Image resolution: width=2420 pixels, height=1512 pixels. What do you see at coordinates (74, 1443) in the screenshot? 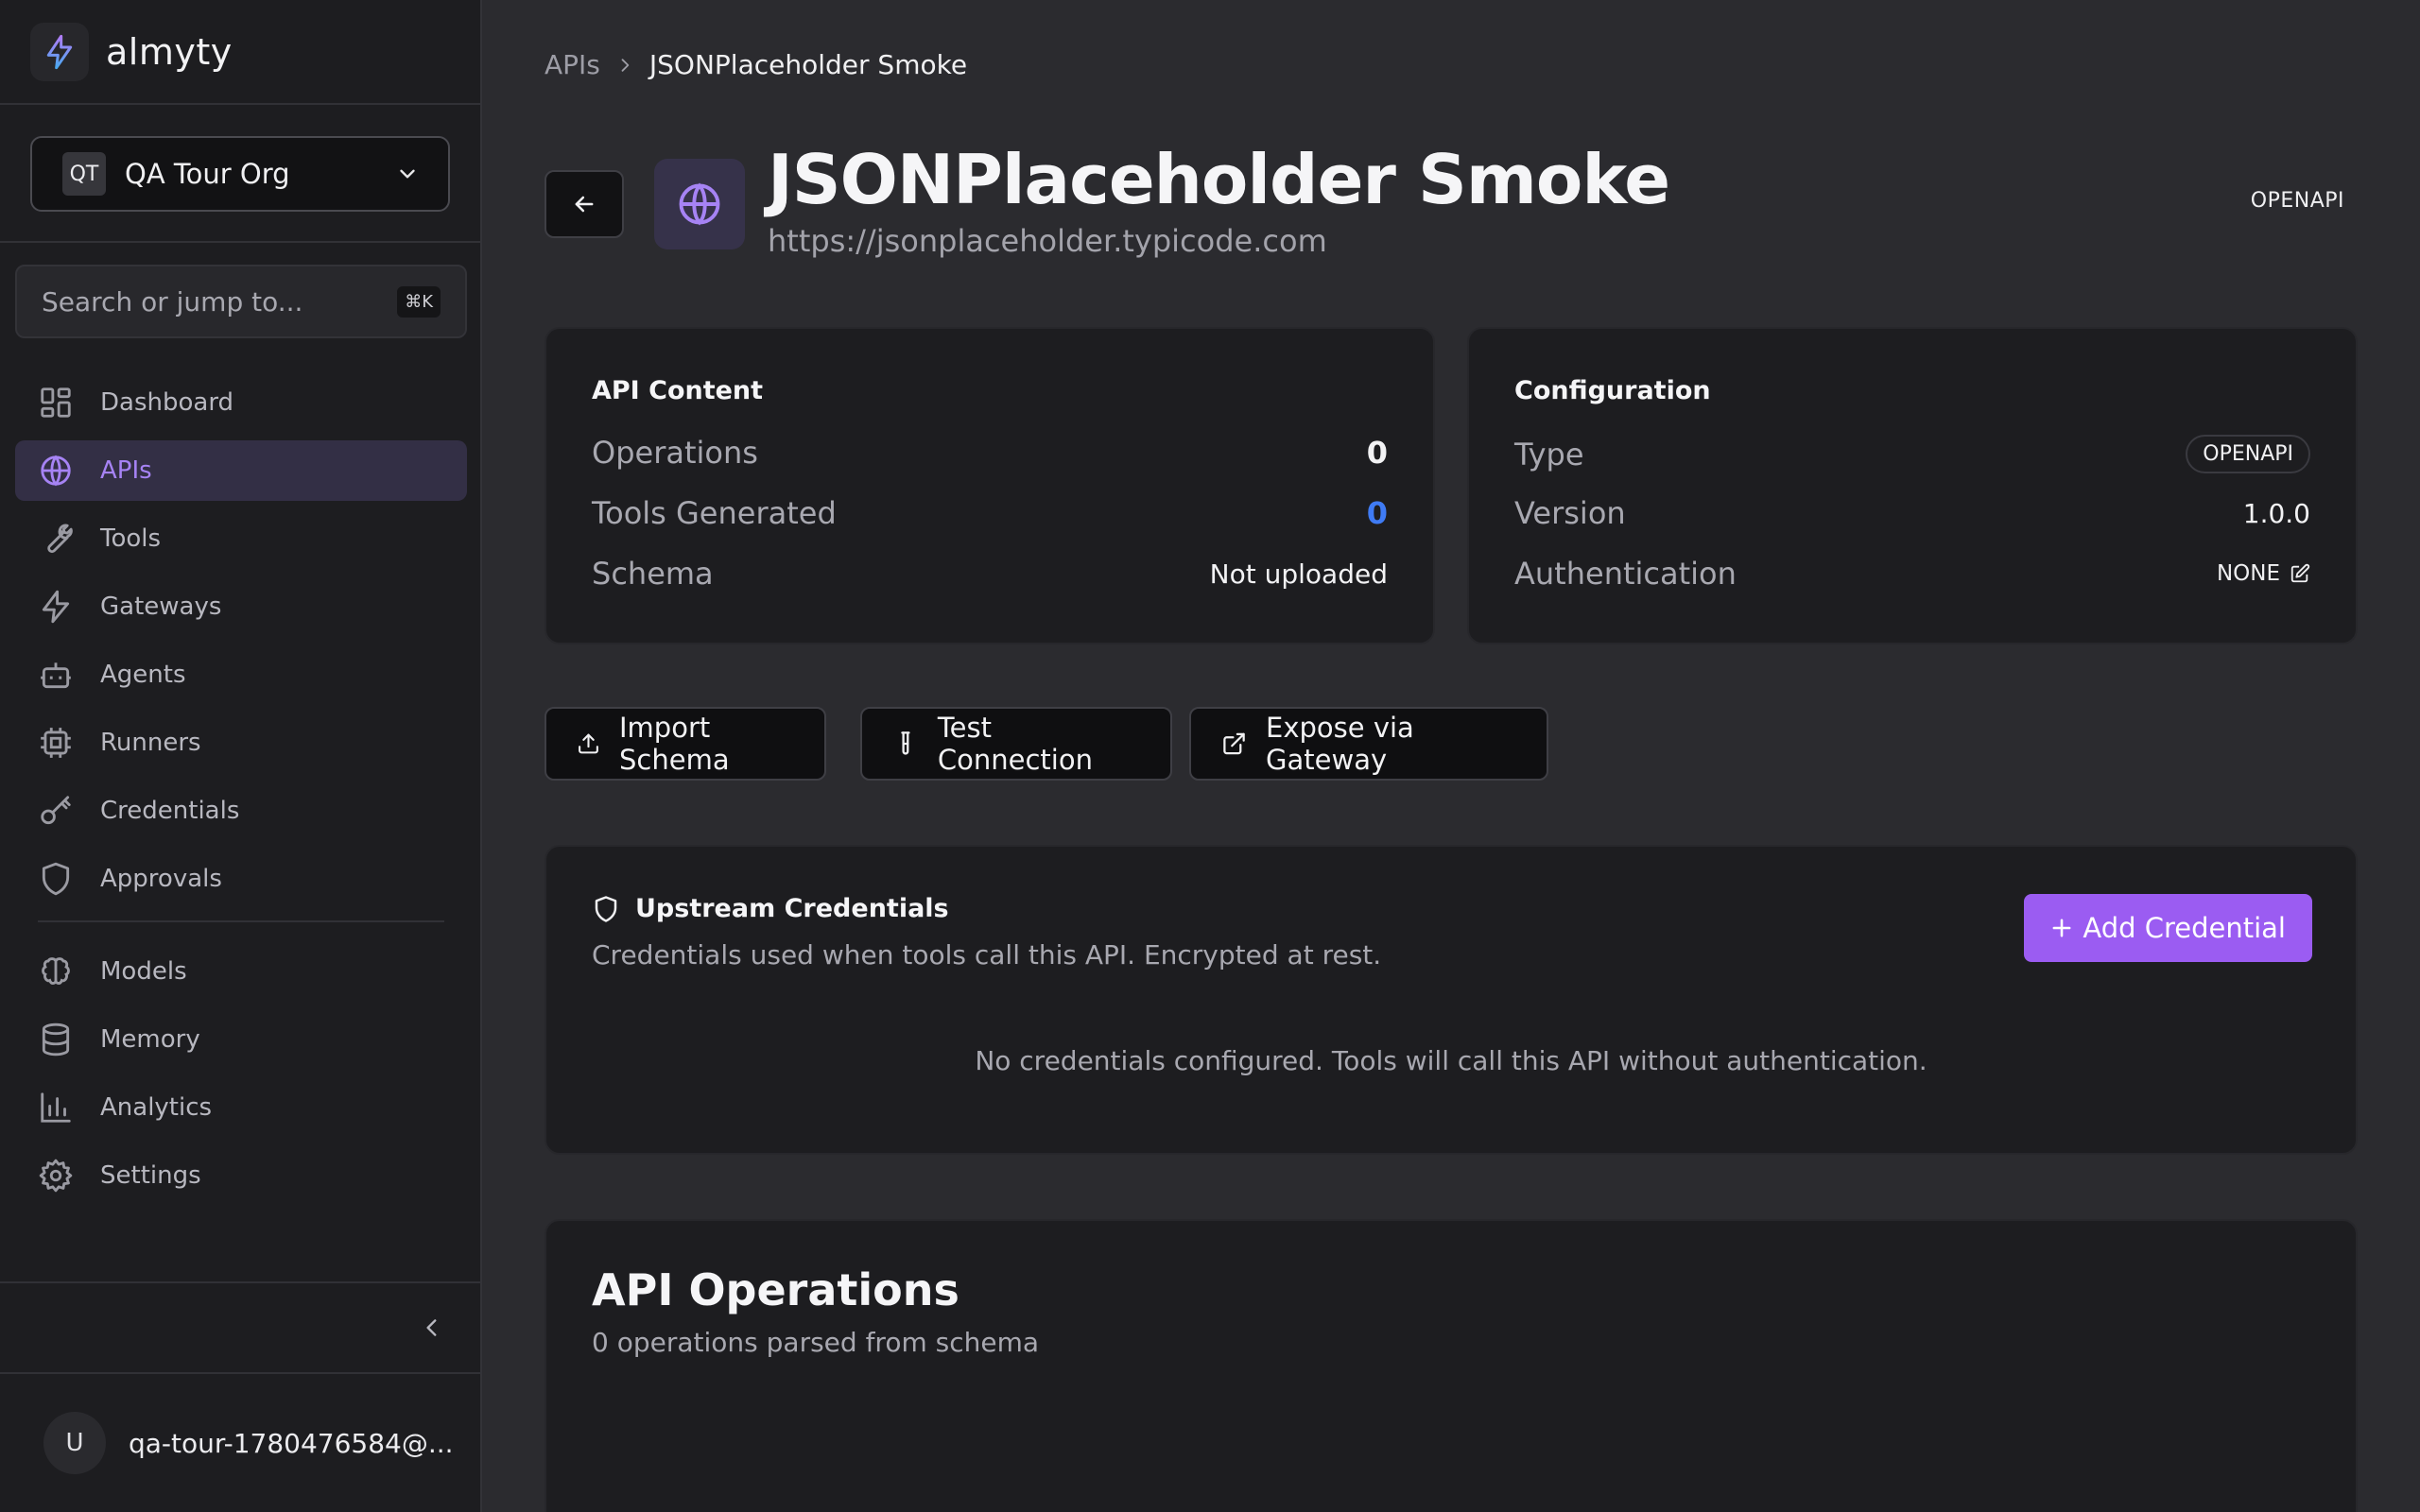
I see `avatar: U` at bounding box center [74, 1443].